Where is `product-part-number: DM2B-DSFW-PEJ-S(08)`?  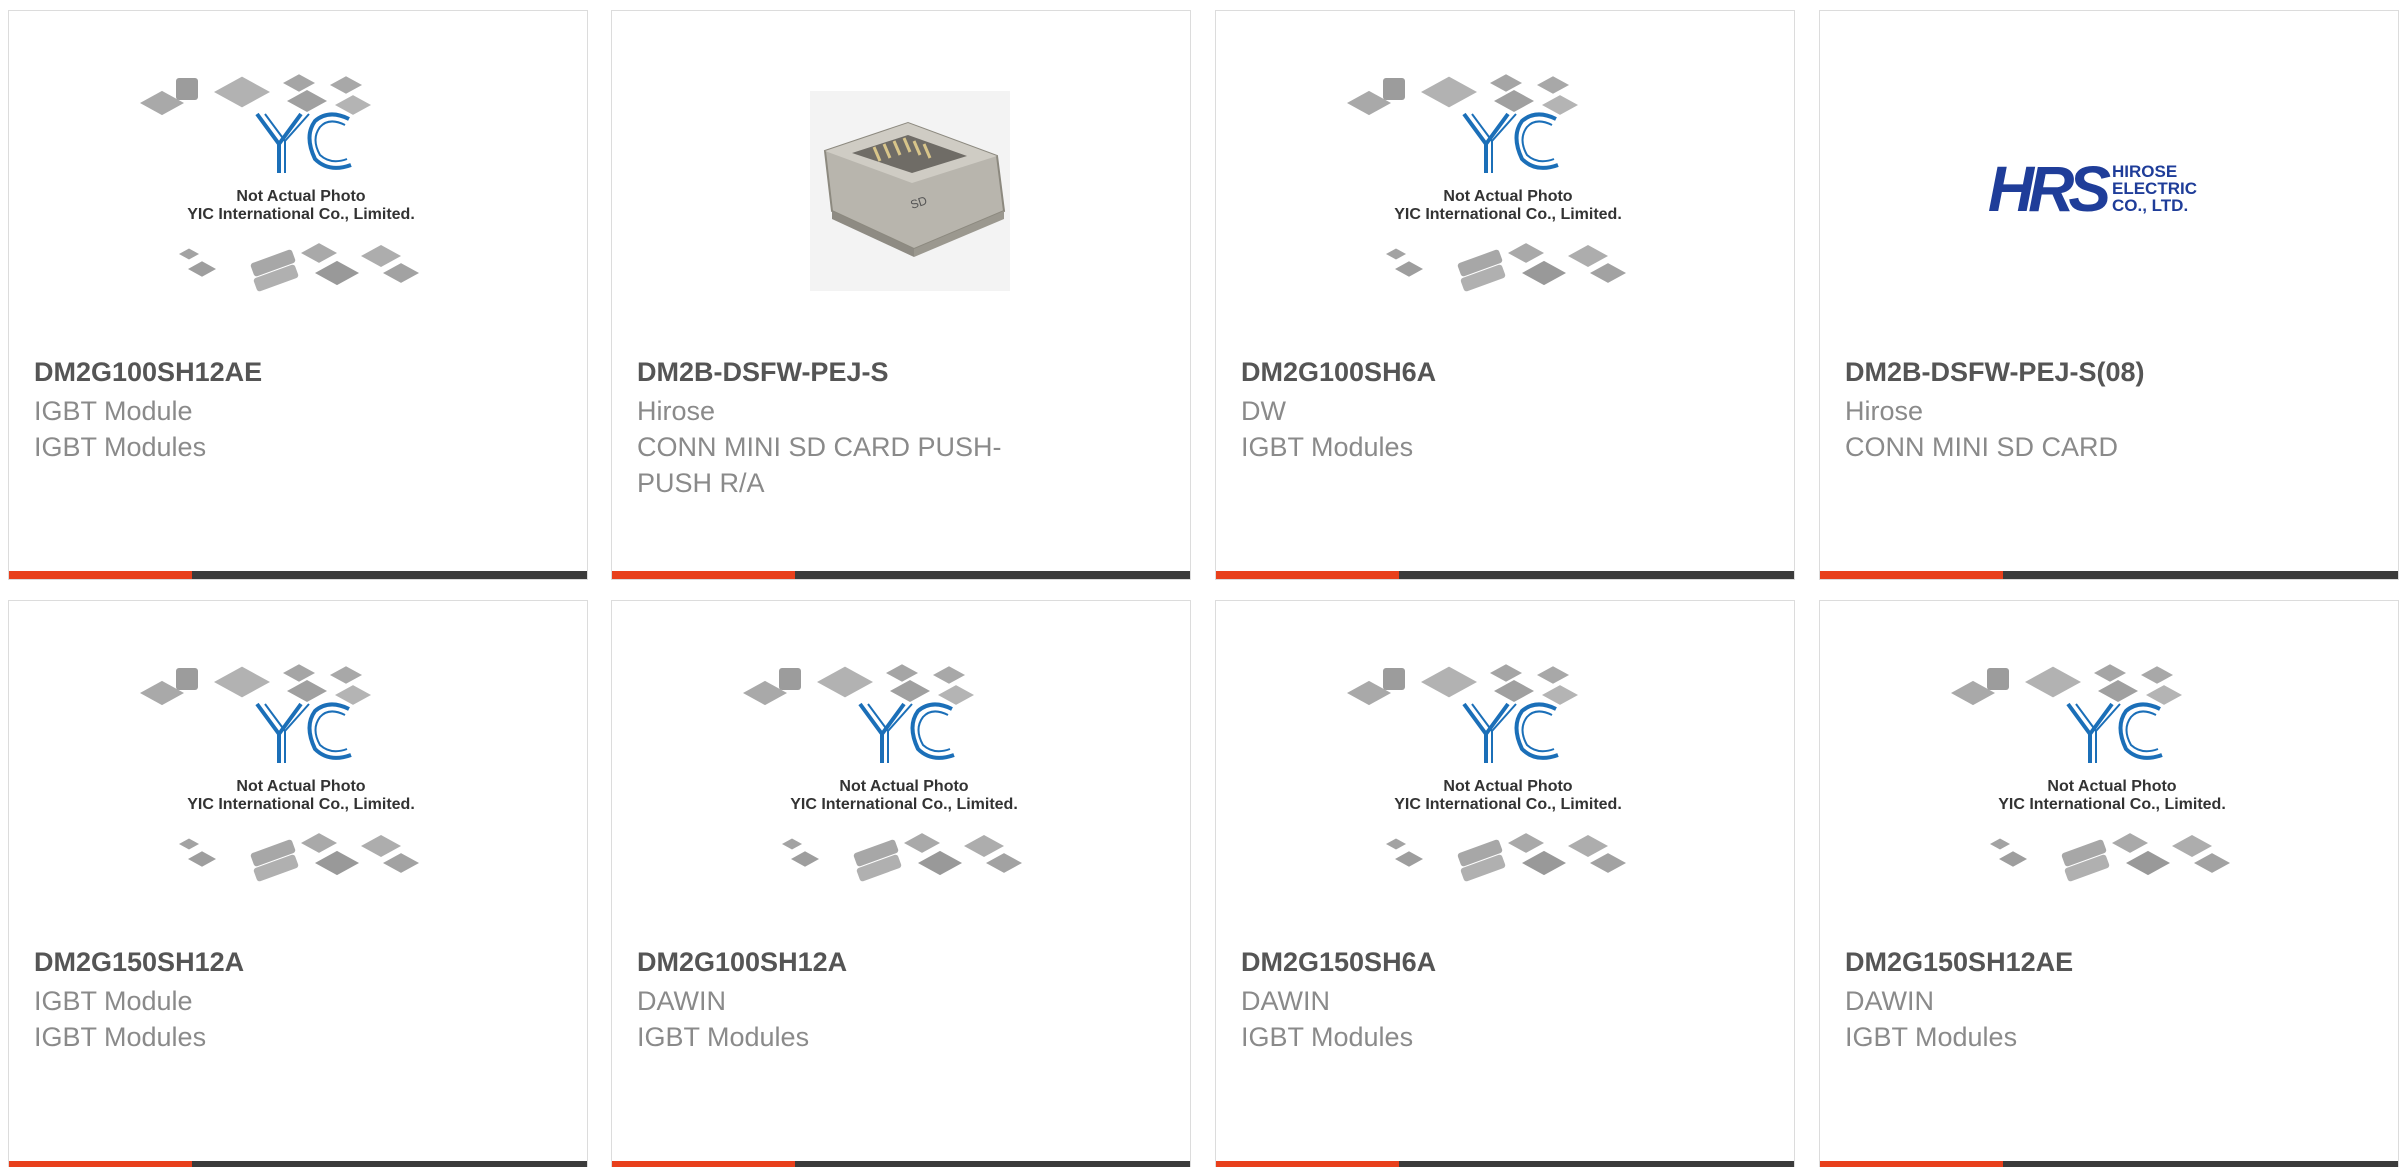
product-part-number: DM2B-DSFW-PEJ-S(08) is located at coordinates (2105, 372).